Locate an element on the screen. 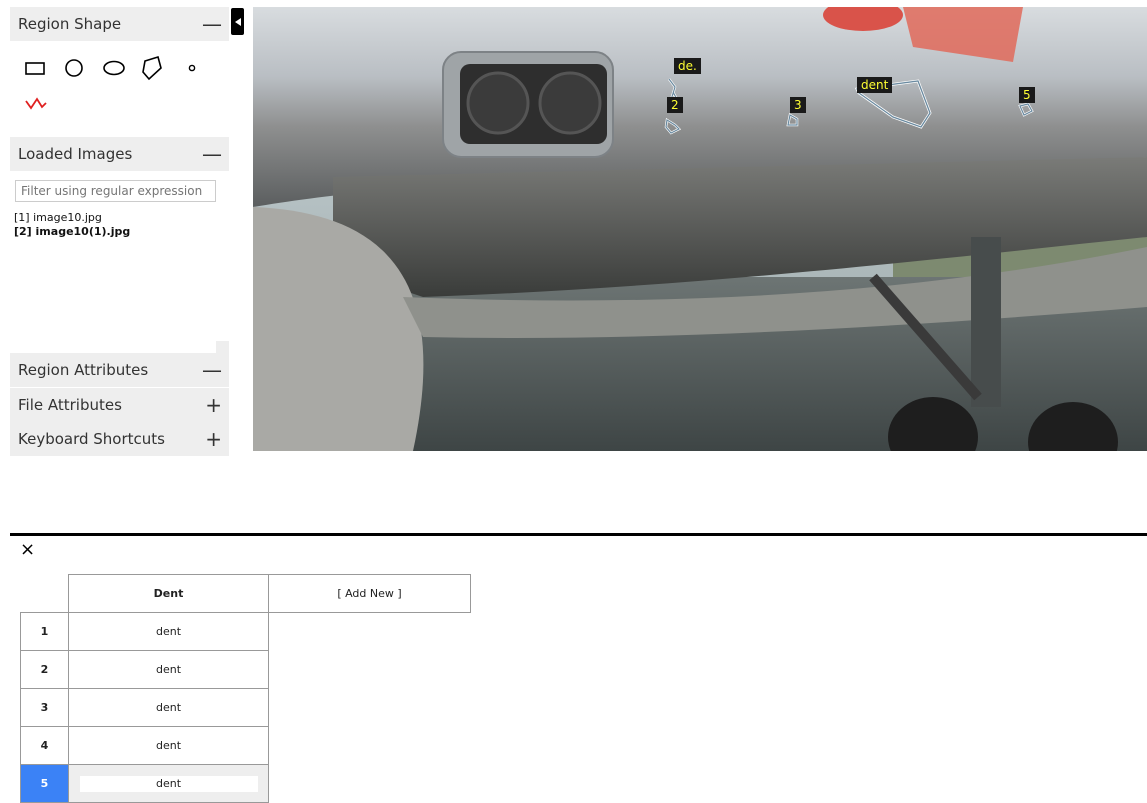 The height and width of the screenshot is (803, 1147). ellipse-icon is located at coordinates (114, 68).